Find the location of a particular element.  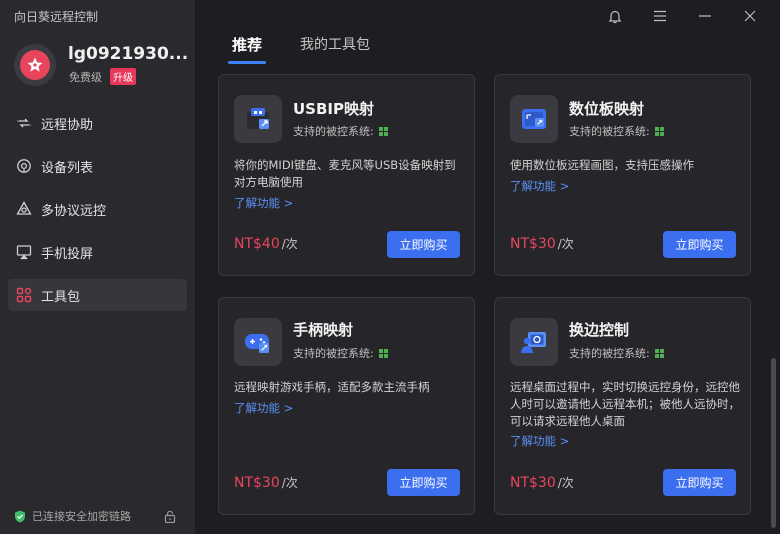

avatar is located at coordinates (35, 65).